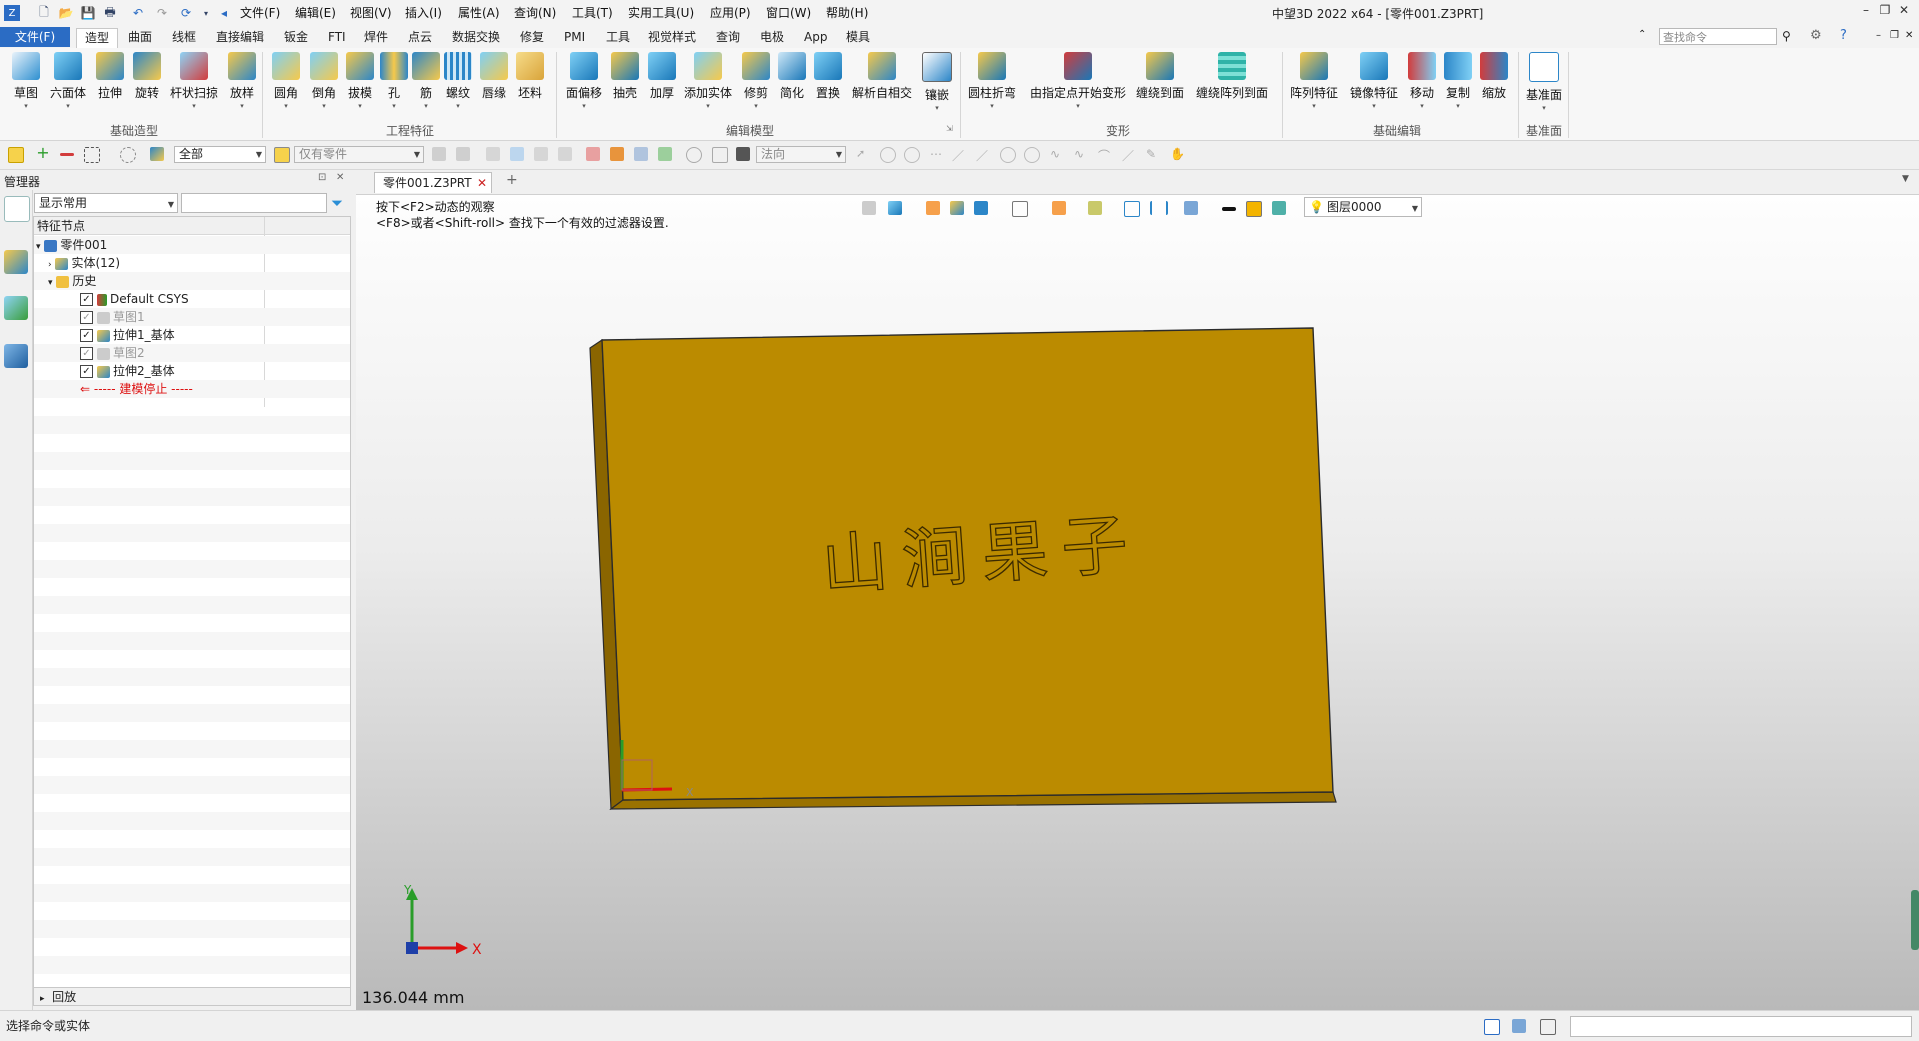 This screenshot has height=1041, width=1919. I want to click on part-filter-combo: 仅有零件 ▼, so click(359, 154).